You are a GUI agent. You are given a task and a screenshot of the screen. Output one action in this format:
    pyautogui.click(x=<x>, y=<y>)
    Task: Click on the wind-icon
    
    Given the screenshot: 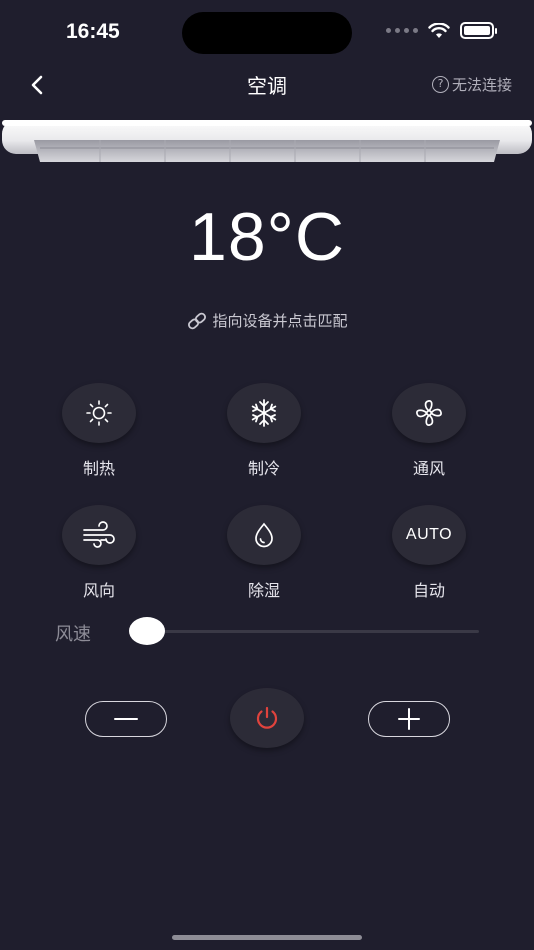 What is the action you would take?
    pyautogui.click(x=99, y=534)
    